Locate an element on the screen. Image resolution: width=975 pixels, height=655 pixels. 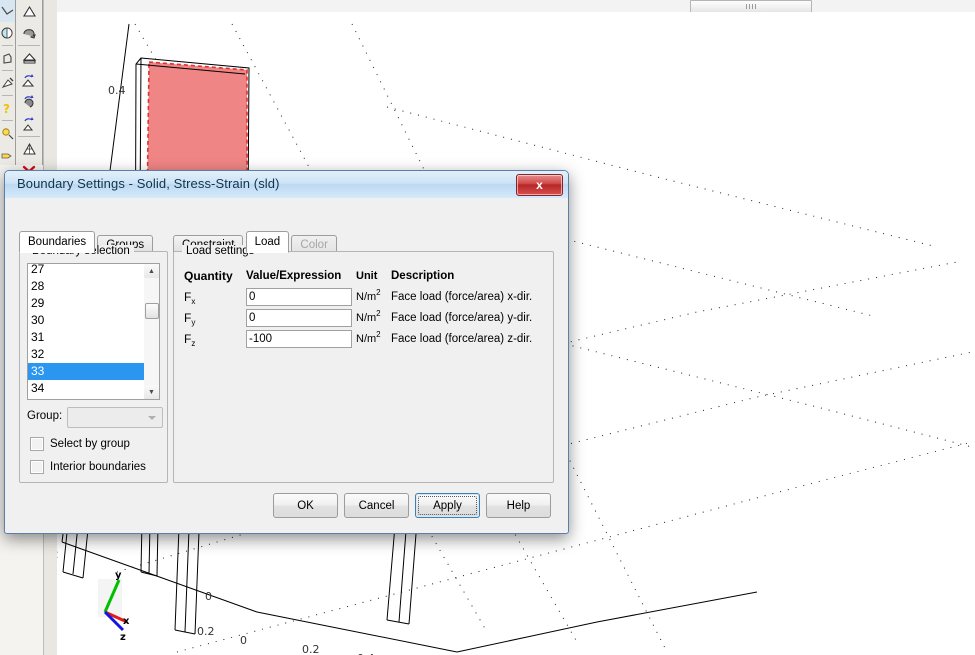
mesh-extrude-icon is located at coordinates (29, 58).